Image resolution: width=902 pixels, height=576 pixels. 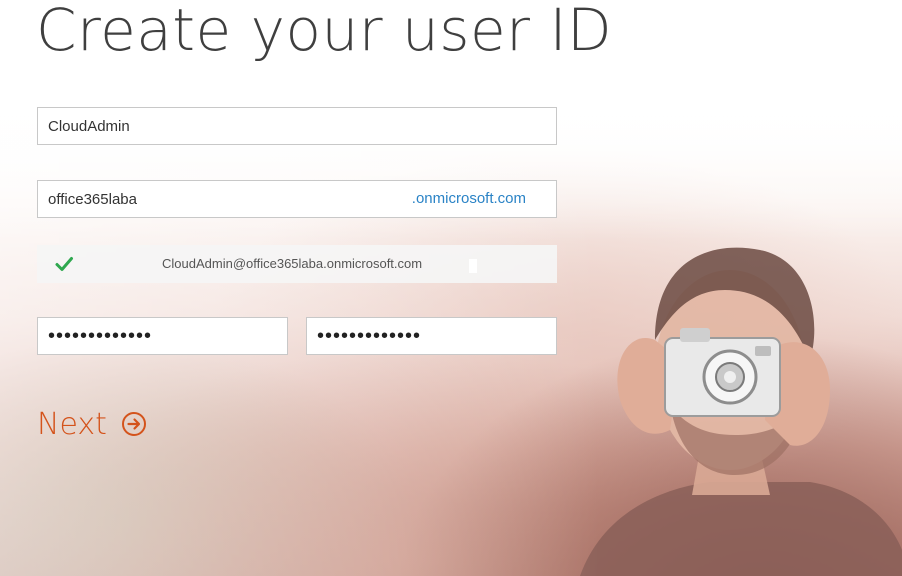 I want to click on arrow-right-circle-icon, so click(x=133, y=424).